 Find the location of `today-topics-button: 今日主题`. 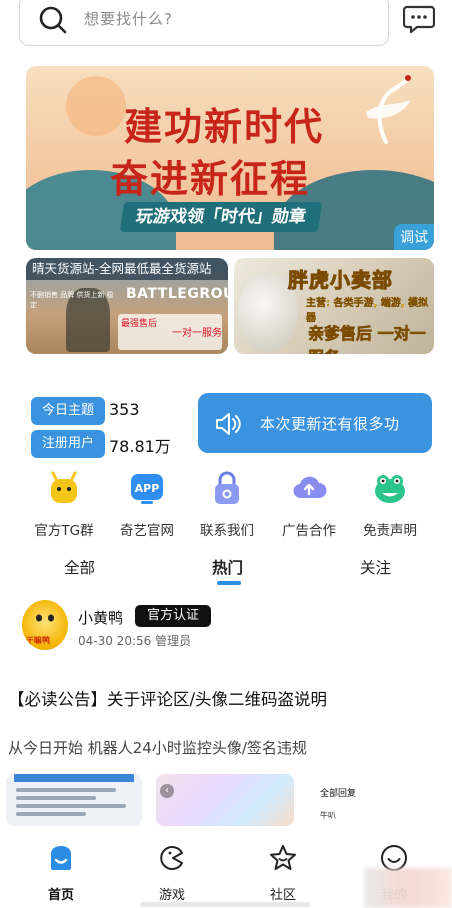

today-topics-button: 今日主题 is located at coordinates (68, 411).